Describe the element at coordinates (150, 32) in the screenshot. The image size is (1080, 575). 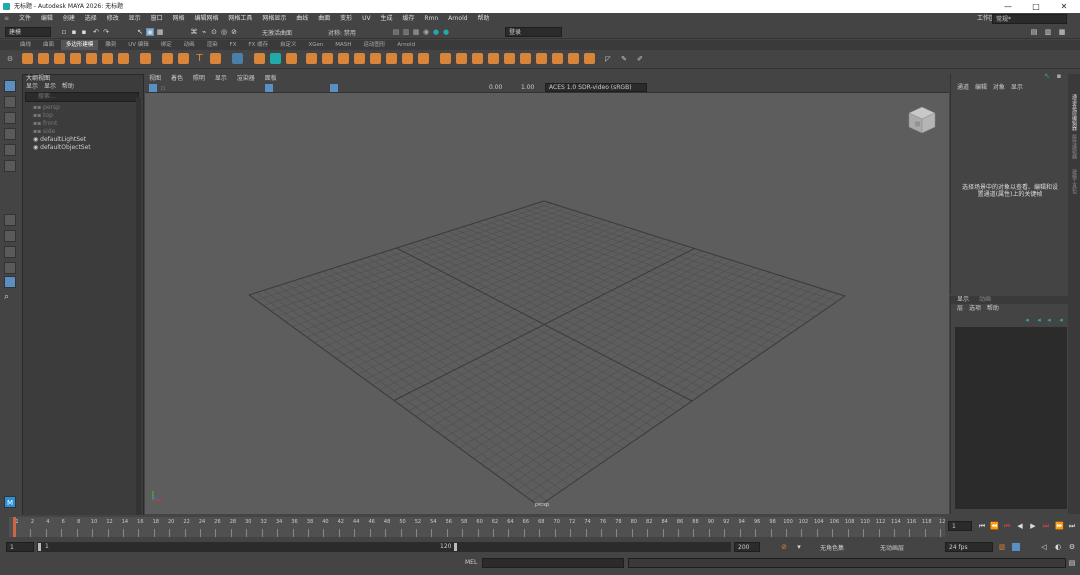
I see `select-by-object-icon: ▣` at that location.